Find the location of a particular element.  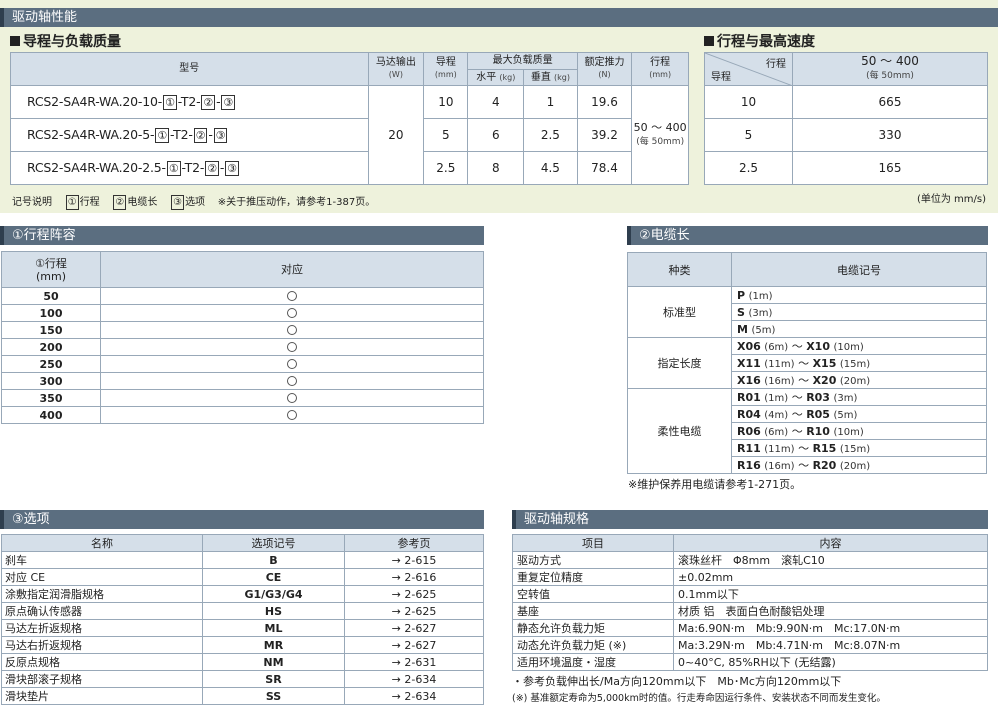

col-kind: 种类 is located at coordinates (679, 269).